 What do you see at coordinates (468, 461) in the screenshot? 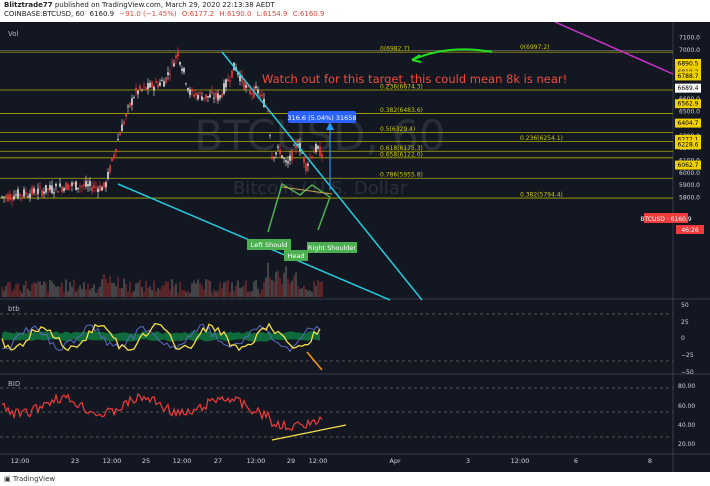
I see `time-tick: 3` at bounding box center [468, 461].